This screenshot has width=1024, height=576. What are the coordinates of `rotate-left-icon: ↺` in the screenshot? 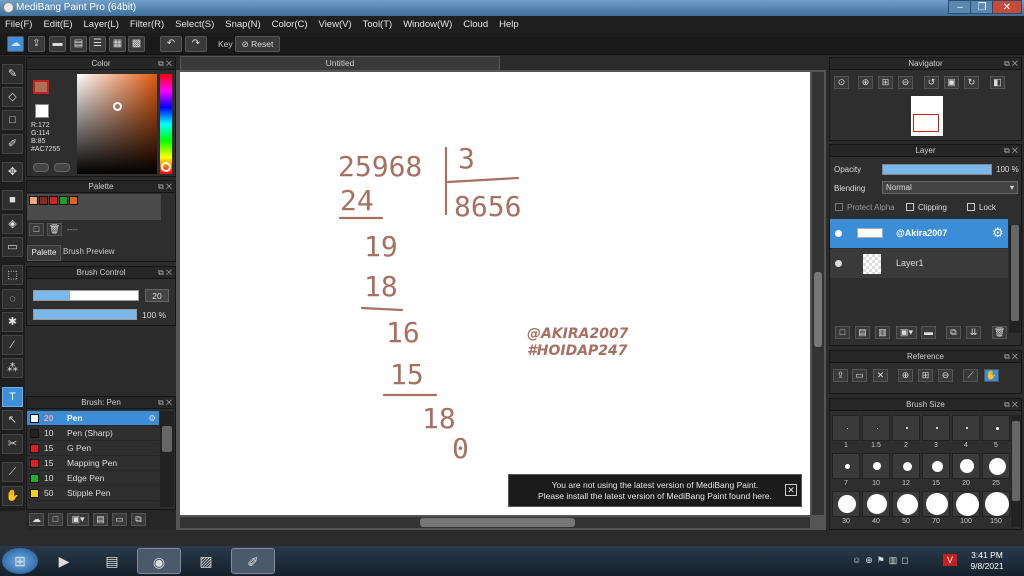 It's located at (931, 82).